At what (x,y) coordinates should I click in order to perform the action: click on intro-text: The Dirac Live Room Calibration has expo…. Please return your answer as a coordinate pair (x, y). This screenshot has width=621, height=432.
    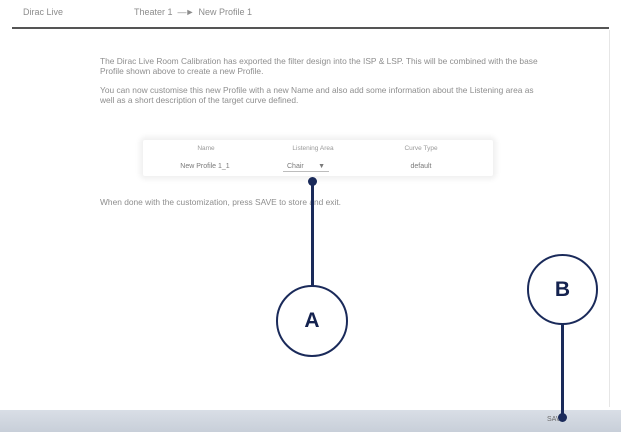
    Looking at the image, I should click on (325, 85).